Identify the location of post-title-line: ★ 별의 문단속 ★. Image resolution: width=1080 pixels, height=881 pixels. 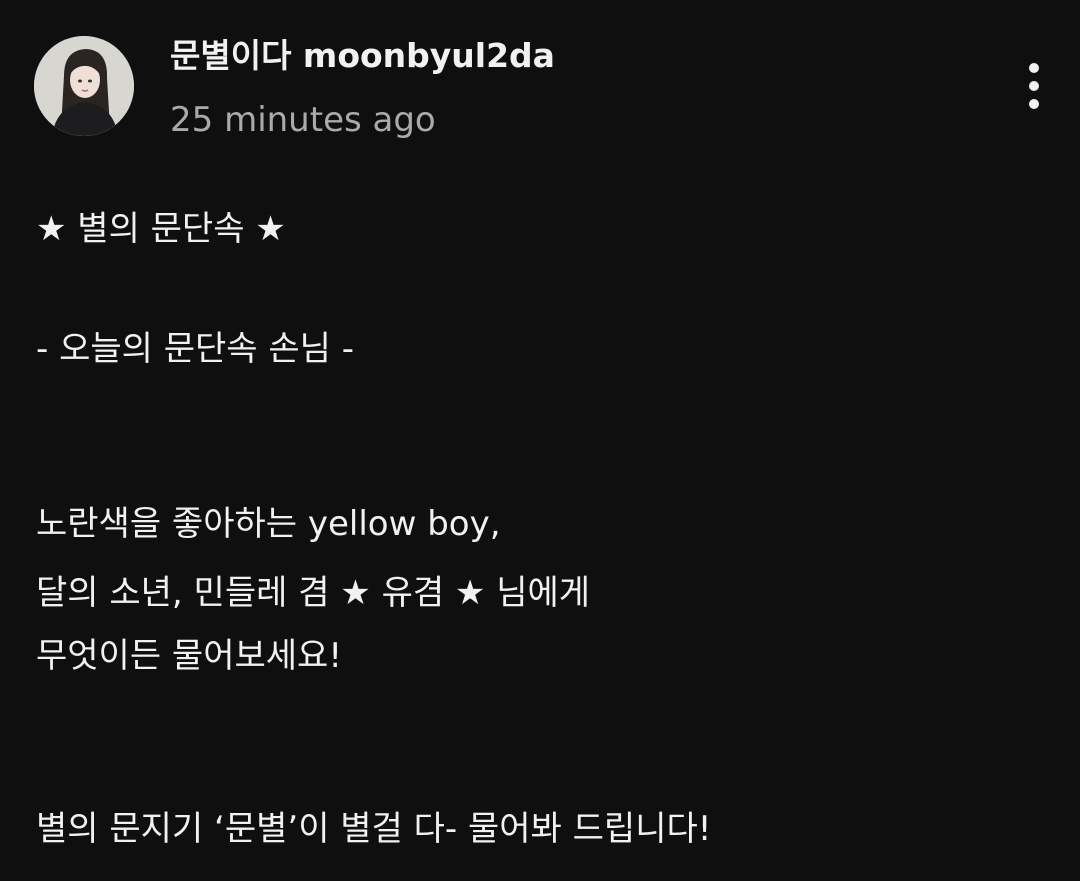
(161, 229).